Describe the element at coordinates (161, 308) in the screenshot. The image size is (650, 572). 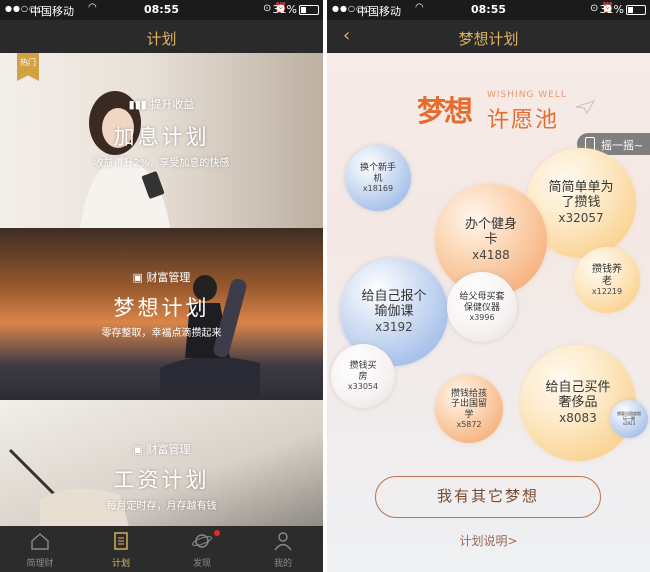
I see `plan-name: 梦想计划` at that location.